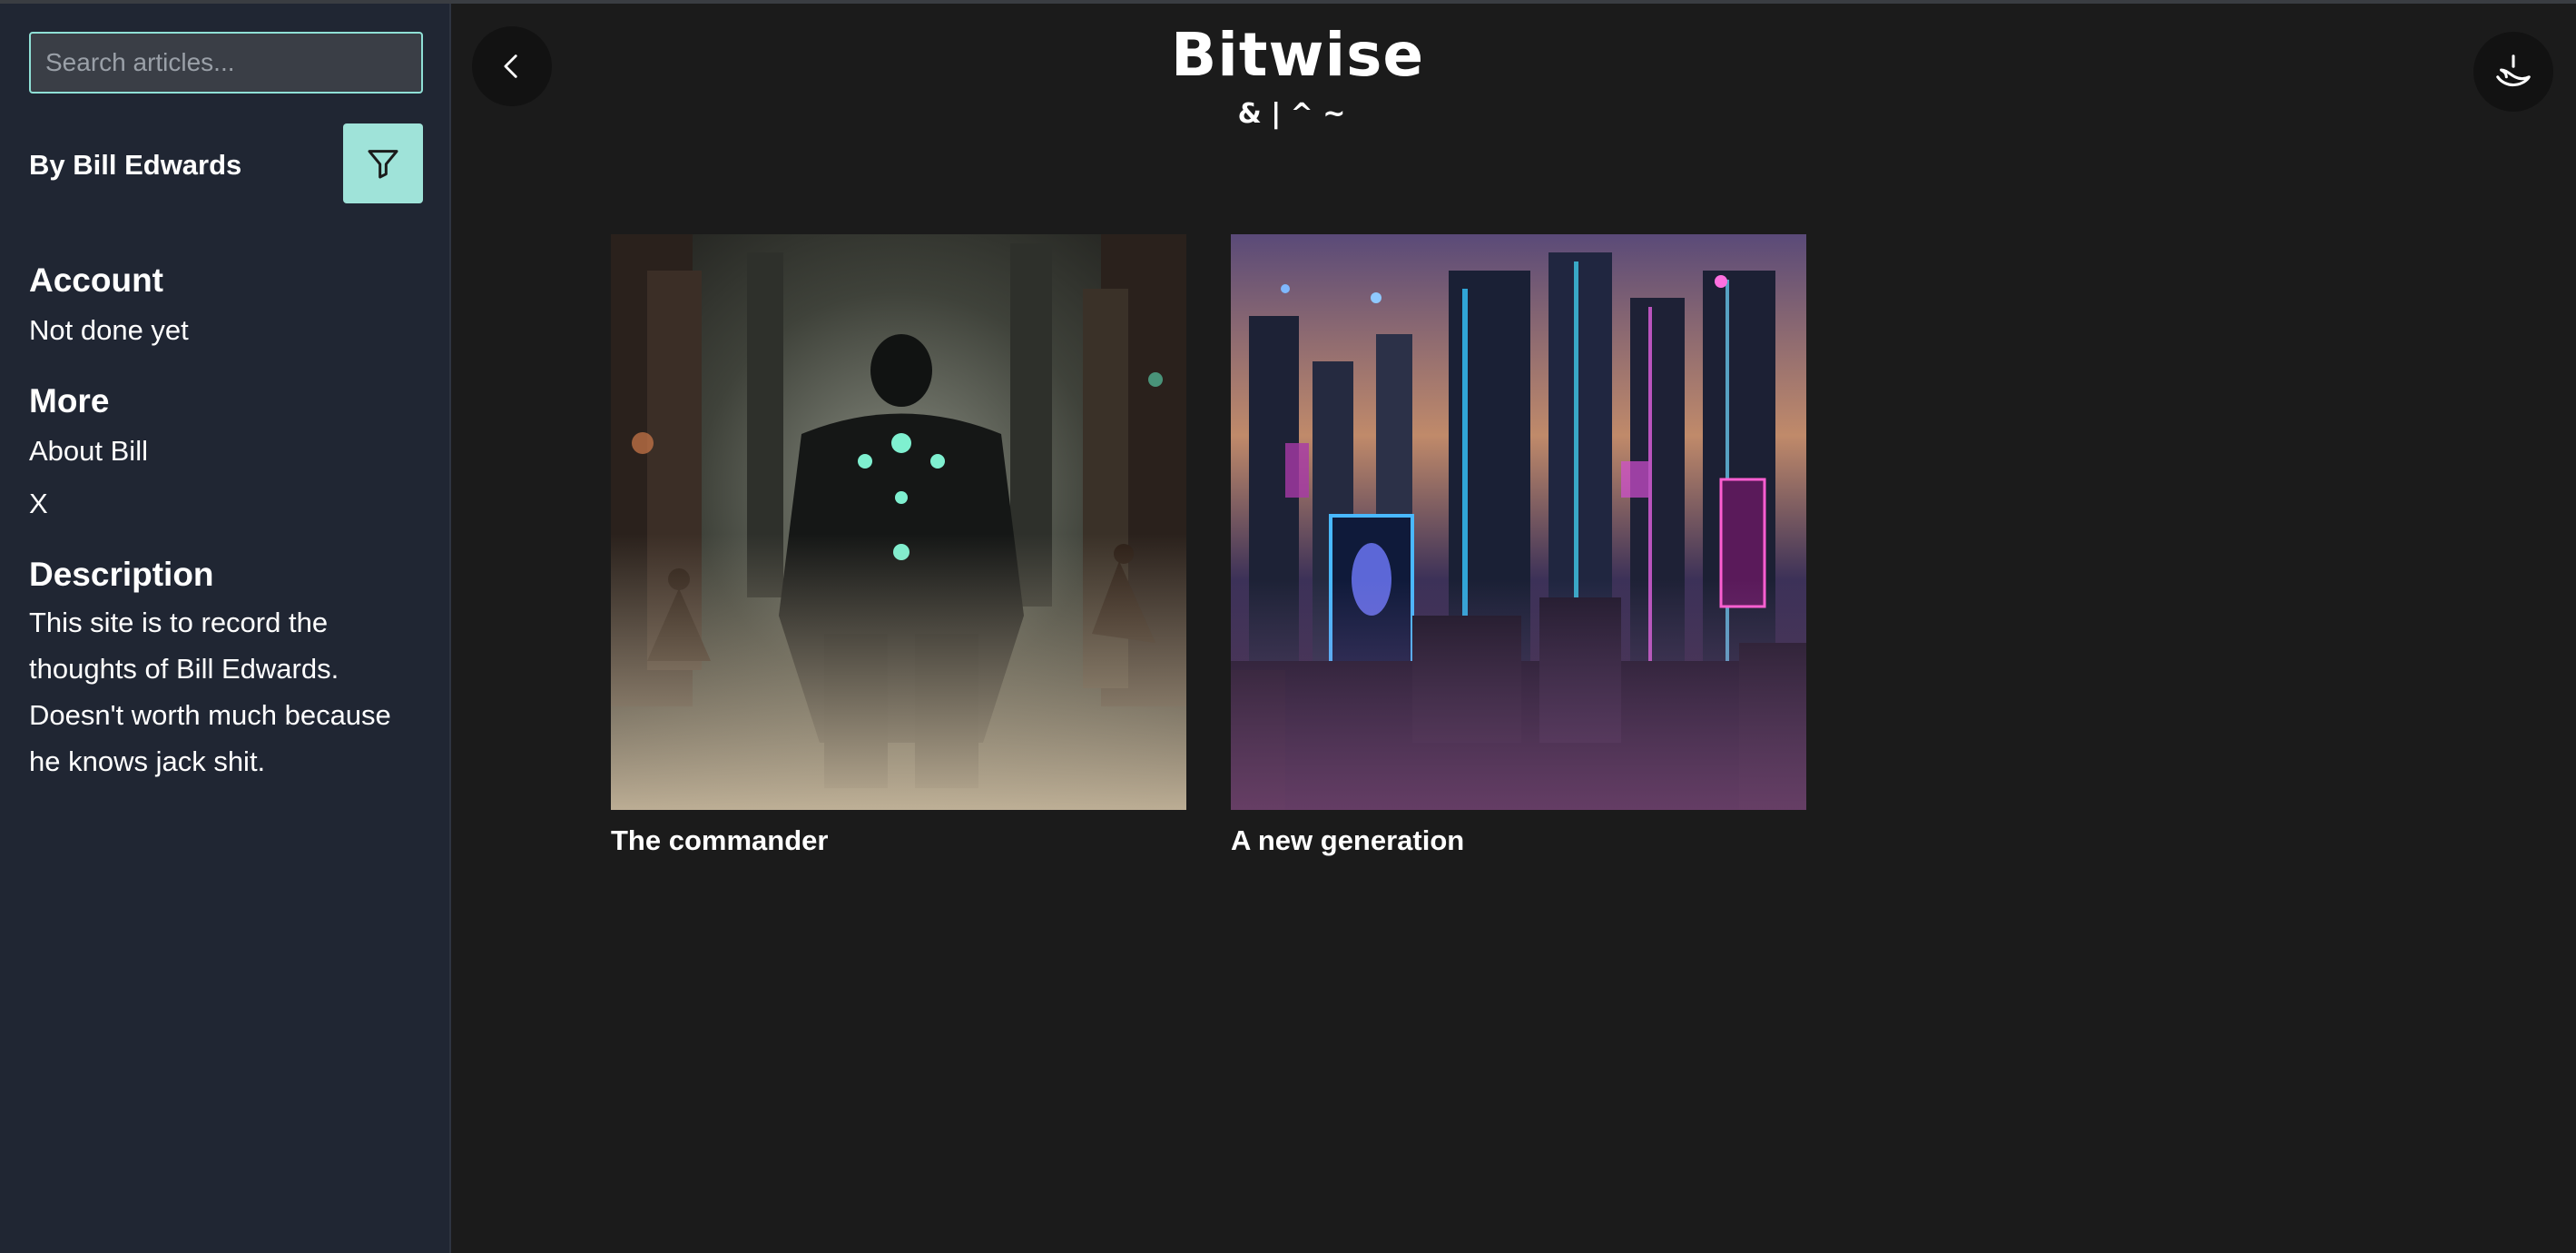 The height and width of the screenshot is (1253, 2576). What do you see at coordinates (1291, 114) in the screenshot?
I see `site-subtitle: & | ^ ~` at bounding box center [1291, 114].